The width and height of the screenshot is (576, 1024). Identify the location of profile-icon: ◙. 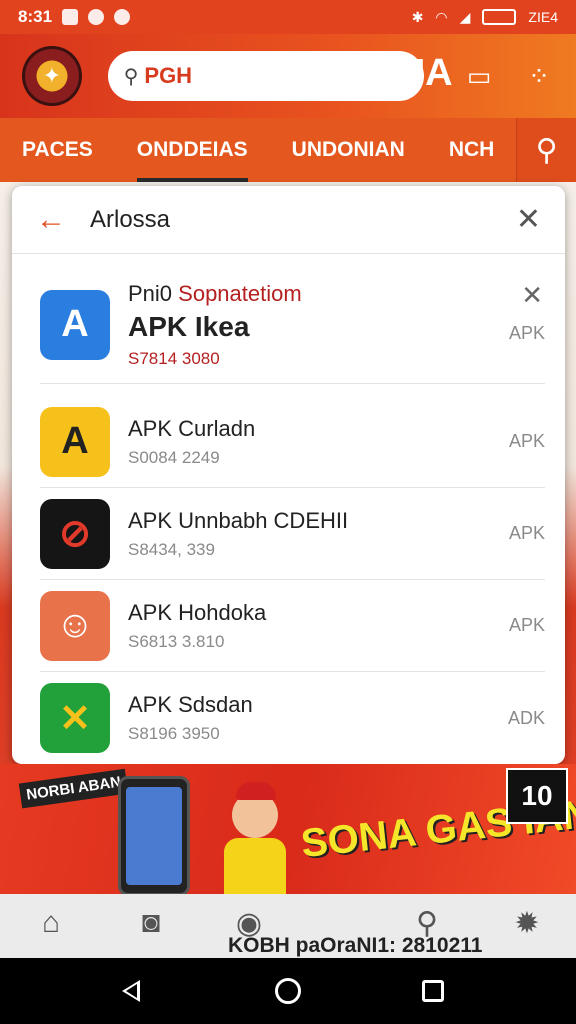
(151, 923).